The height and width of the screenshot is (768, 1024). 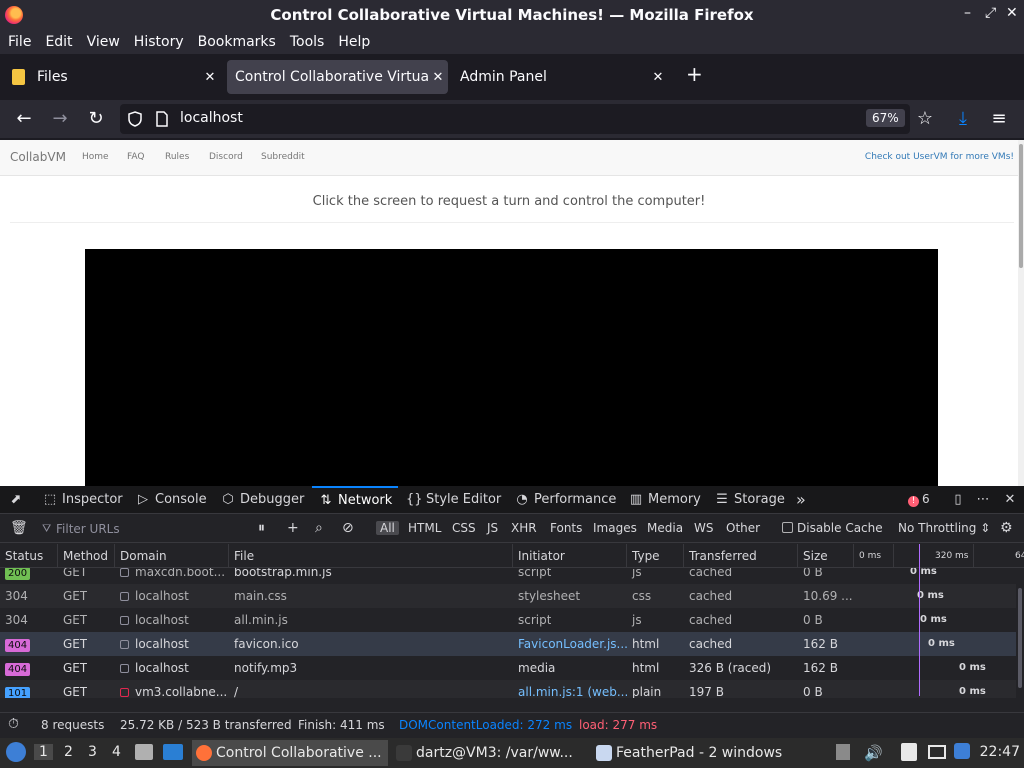 I want to click on add-request-icon: +, so click(x=293, y=528).